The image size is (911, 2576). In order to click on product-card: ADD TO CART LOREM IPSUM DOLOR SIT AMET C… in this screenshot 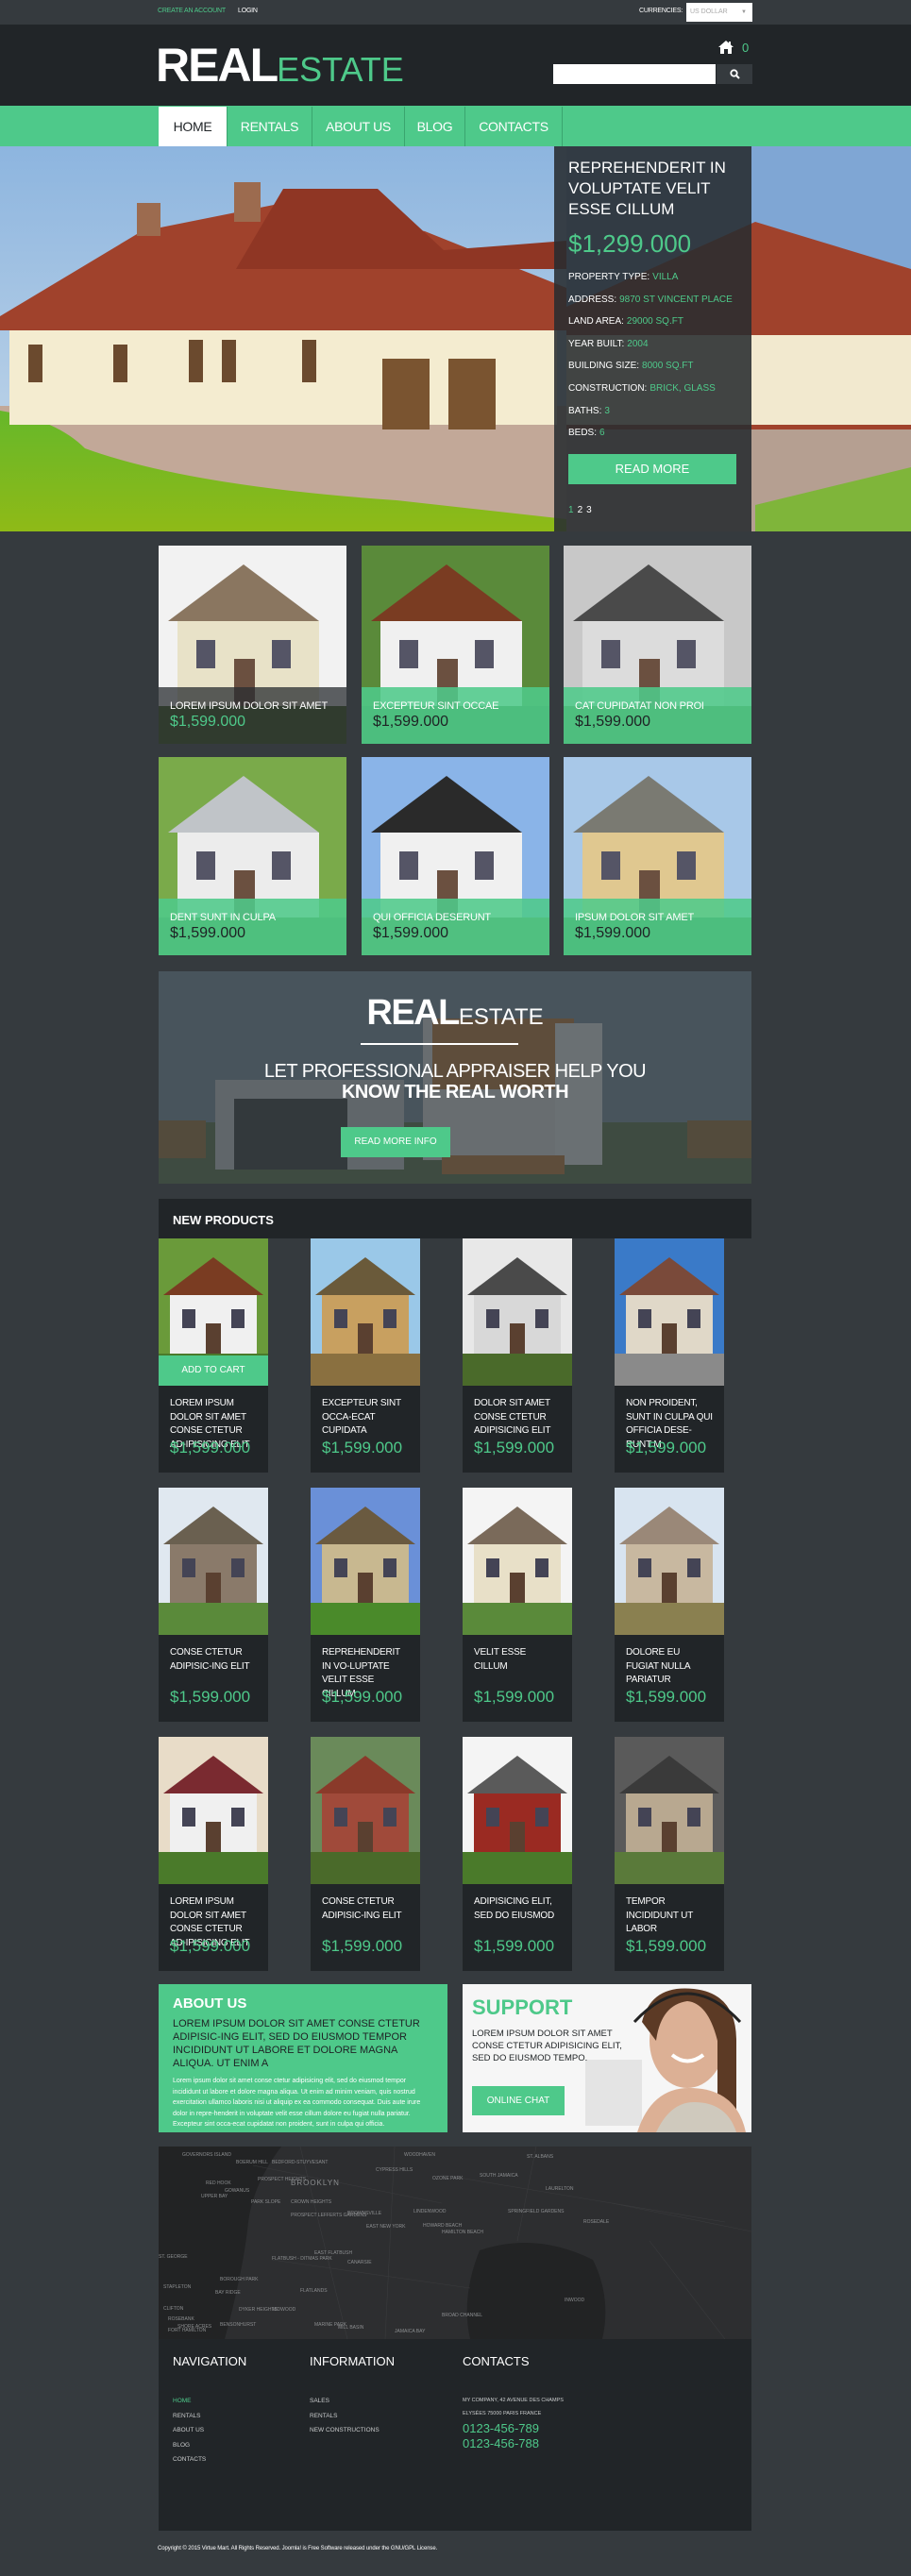, I will do `click(213, 1355)`.